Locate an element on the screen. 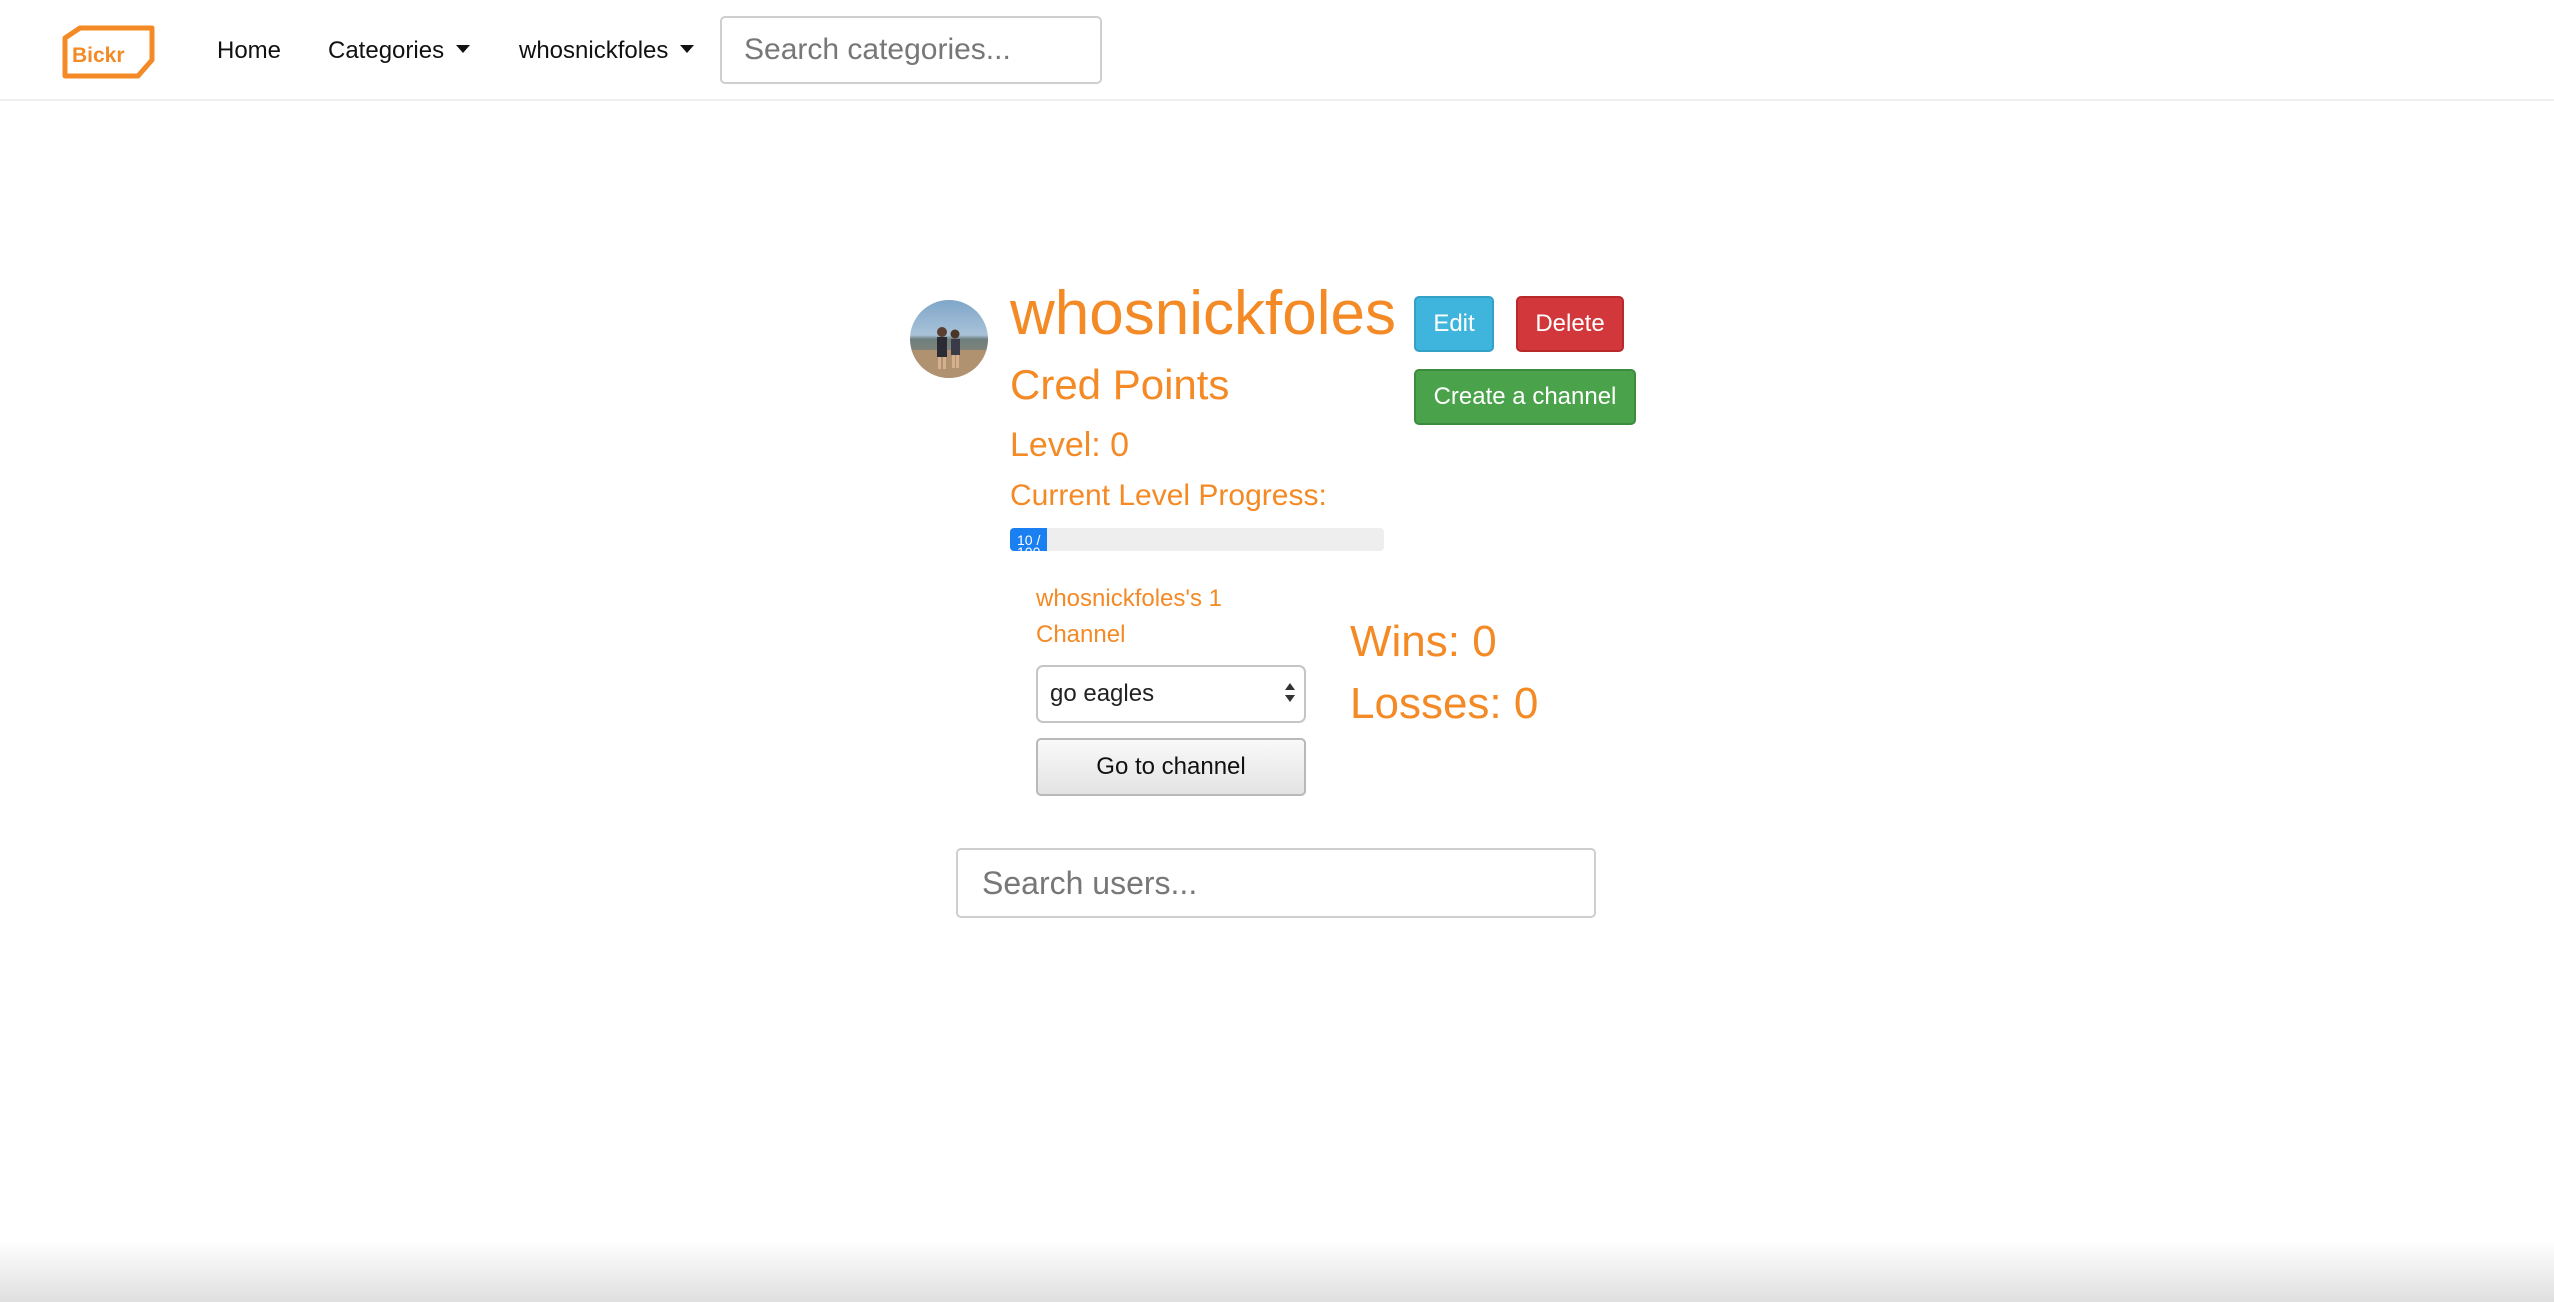 Image resolution: width=2554 pixels, height=1302 pixels. search-users-input is located at coordinates (1276, 883).